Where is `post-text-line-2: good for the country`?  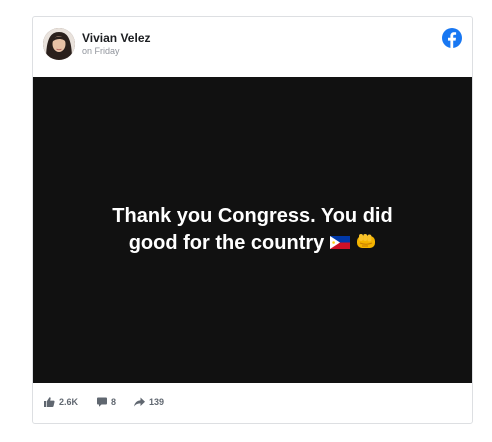 post-text-line-2: good for the country is located at coordinates (253, 243).